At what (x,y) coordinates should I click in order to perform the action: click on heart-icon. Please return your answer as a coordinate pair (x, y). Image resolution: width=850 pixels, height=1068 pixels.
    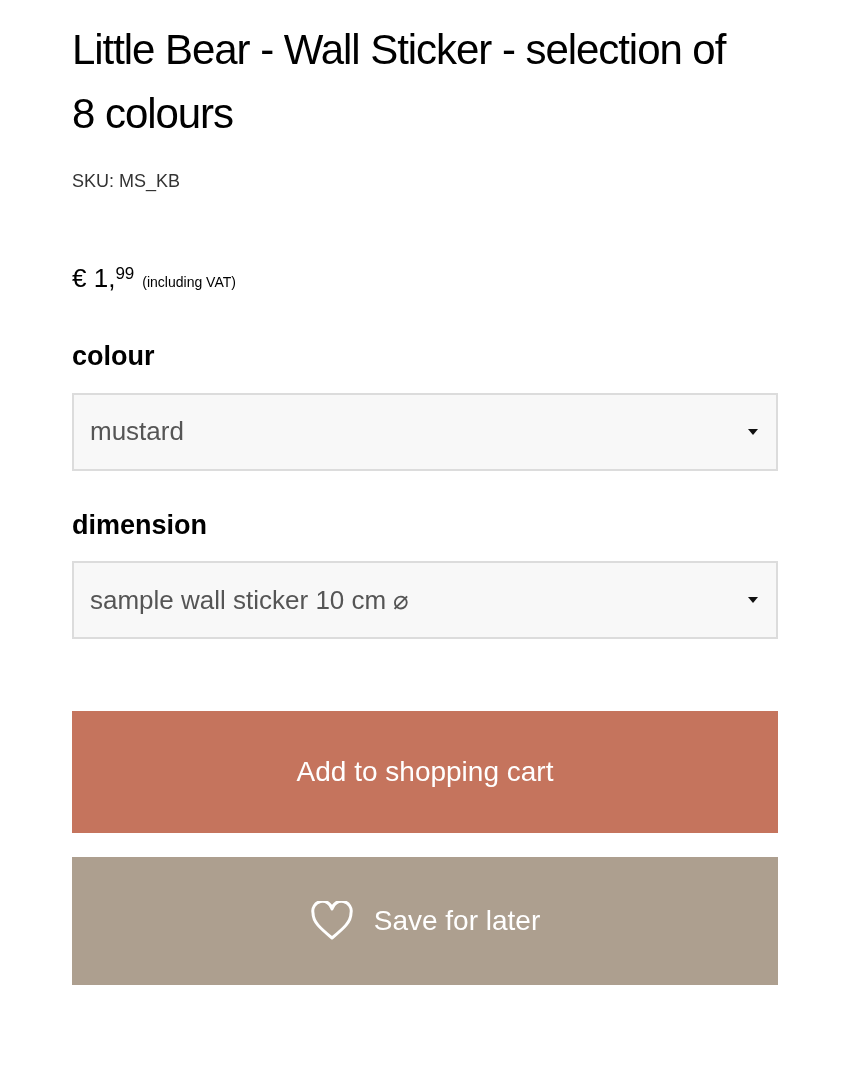
    Looking at the image, I should click on (331, 921).